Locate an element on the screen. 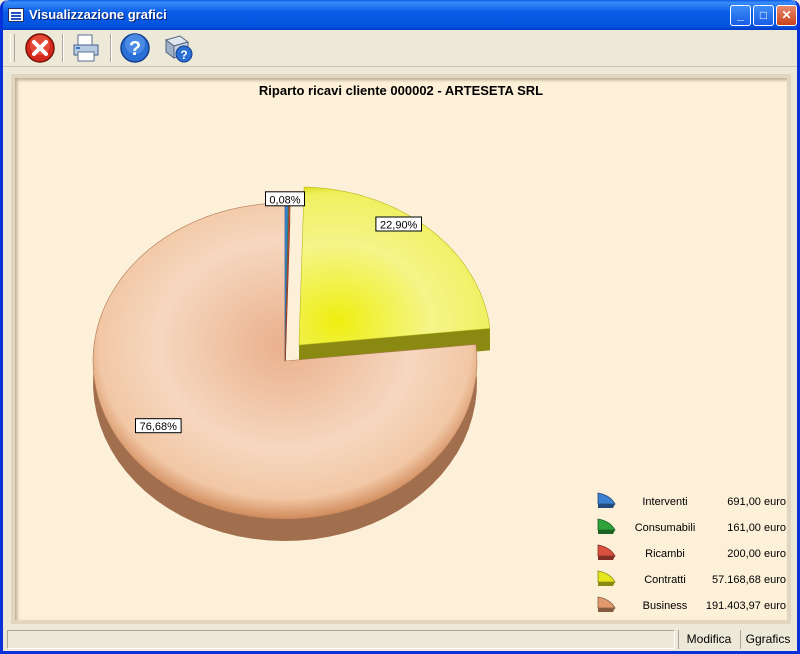  percent-label-interventi: 0,08% is located at coordinates (285, 199).